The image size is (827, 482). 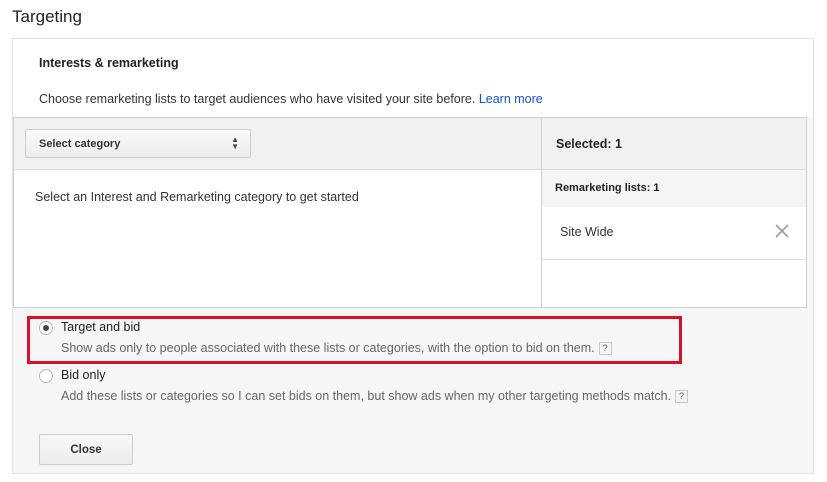 I want to click on category-select-label: Select category, so click(x=80, y=144).